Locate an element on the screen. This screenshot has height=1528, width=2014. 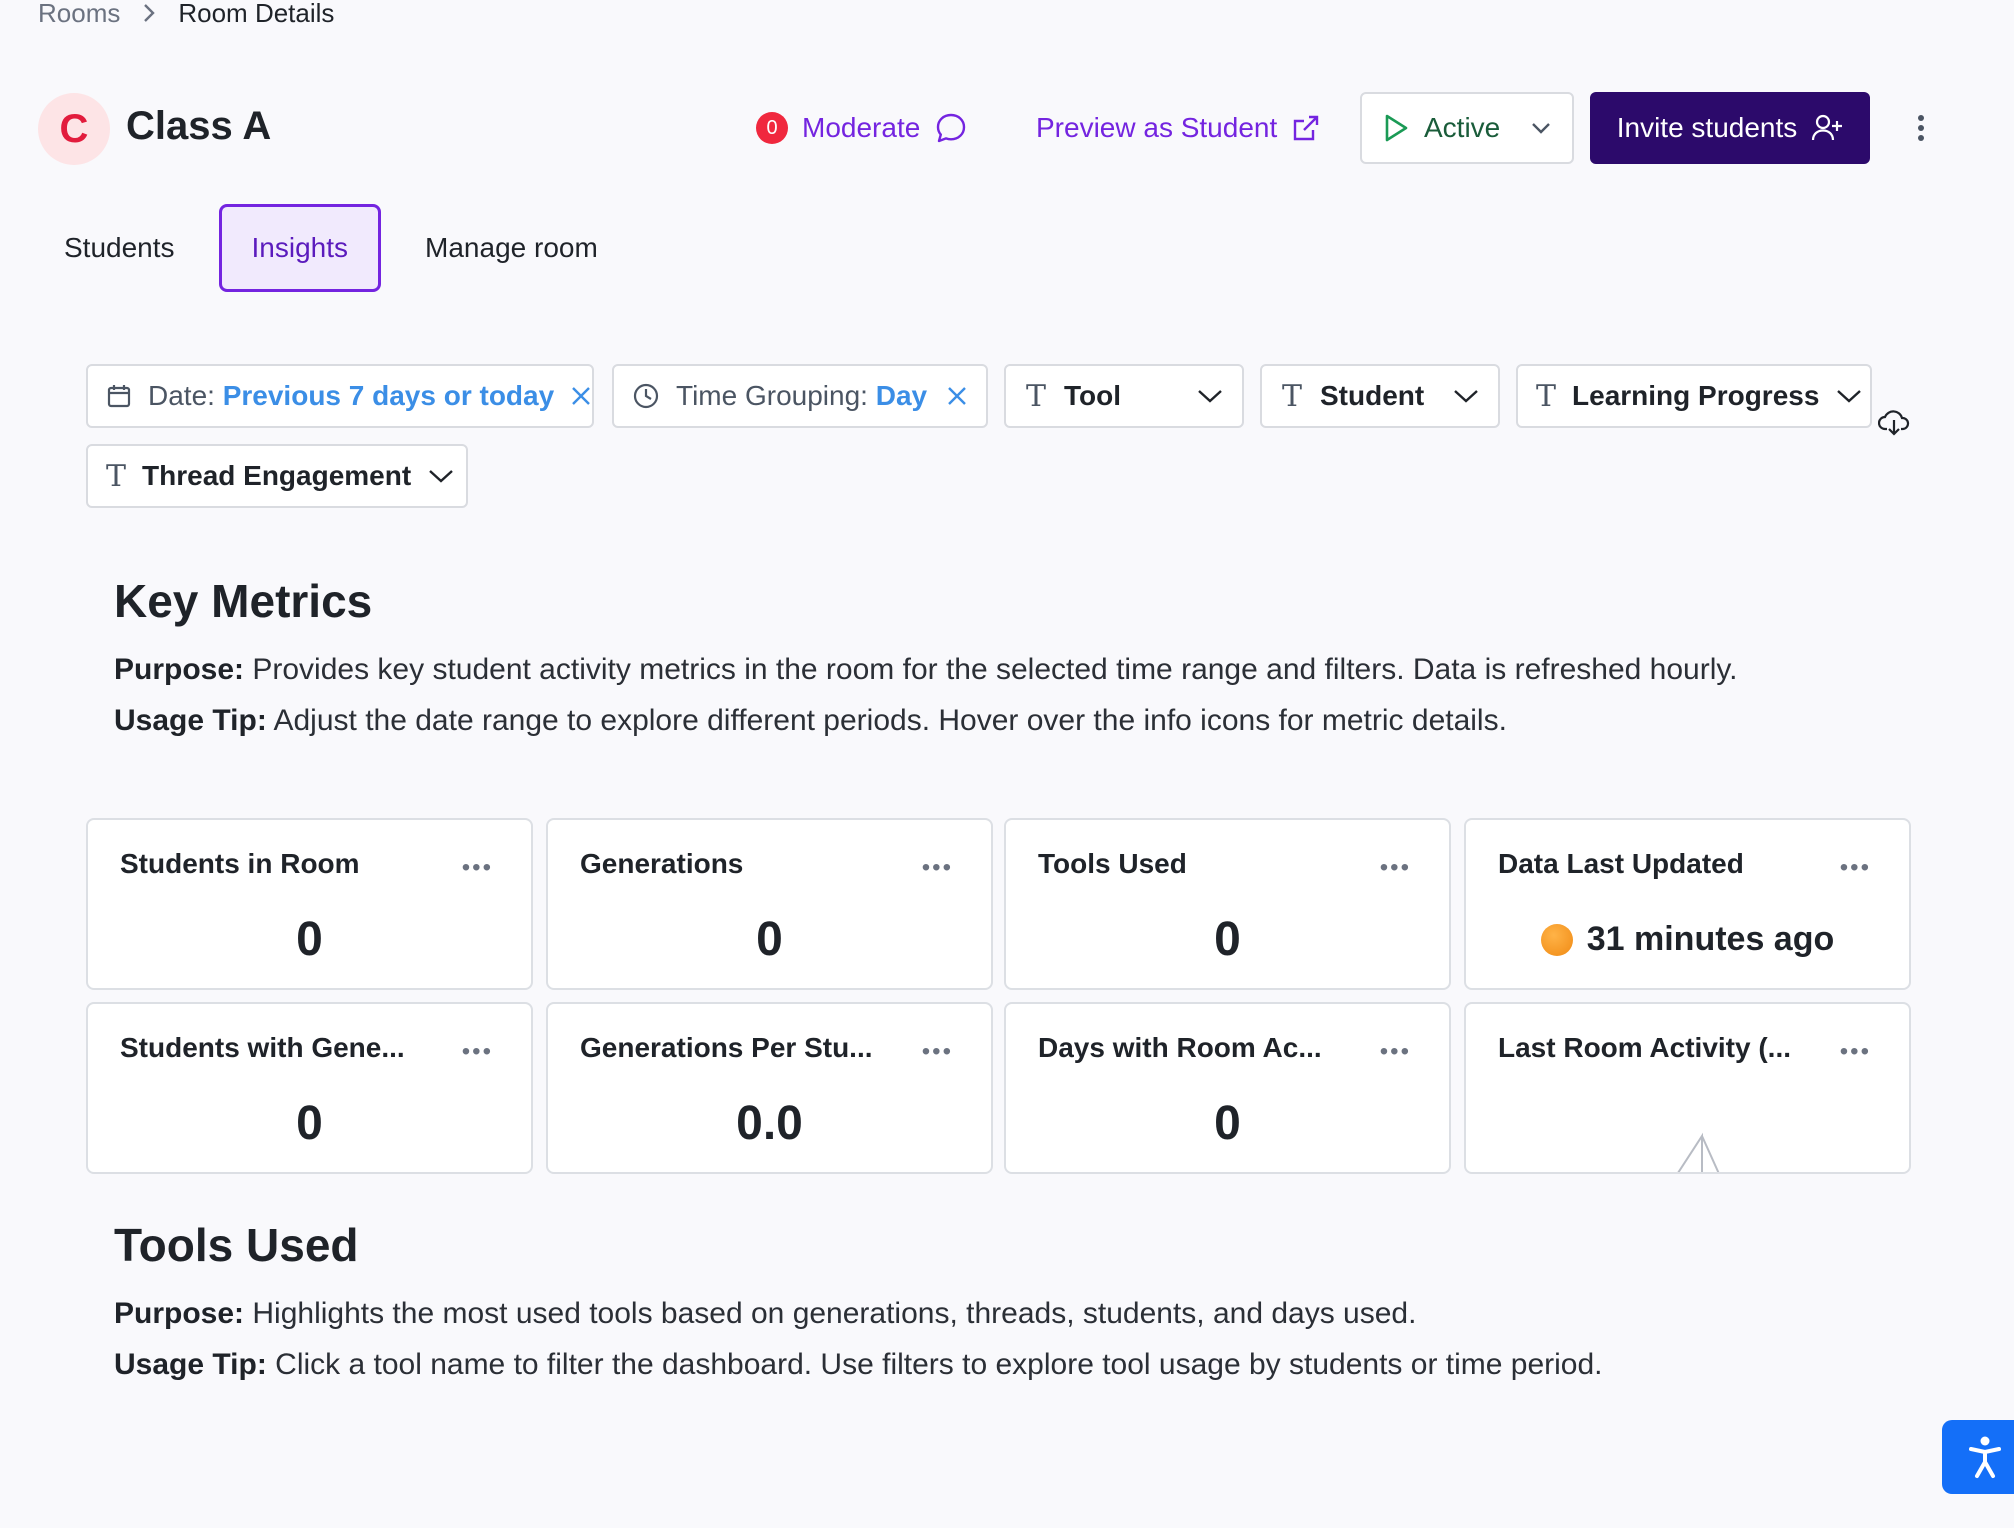
room-status-select: Active is located at coordinates (1467, 128).